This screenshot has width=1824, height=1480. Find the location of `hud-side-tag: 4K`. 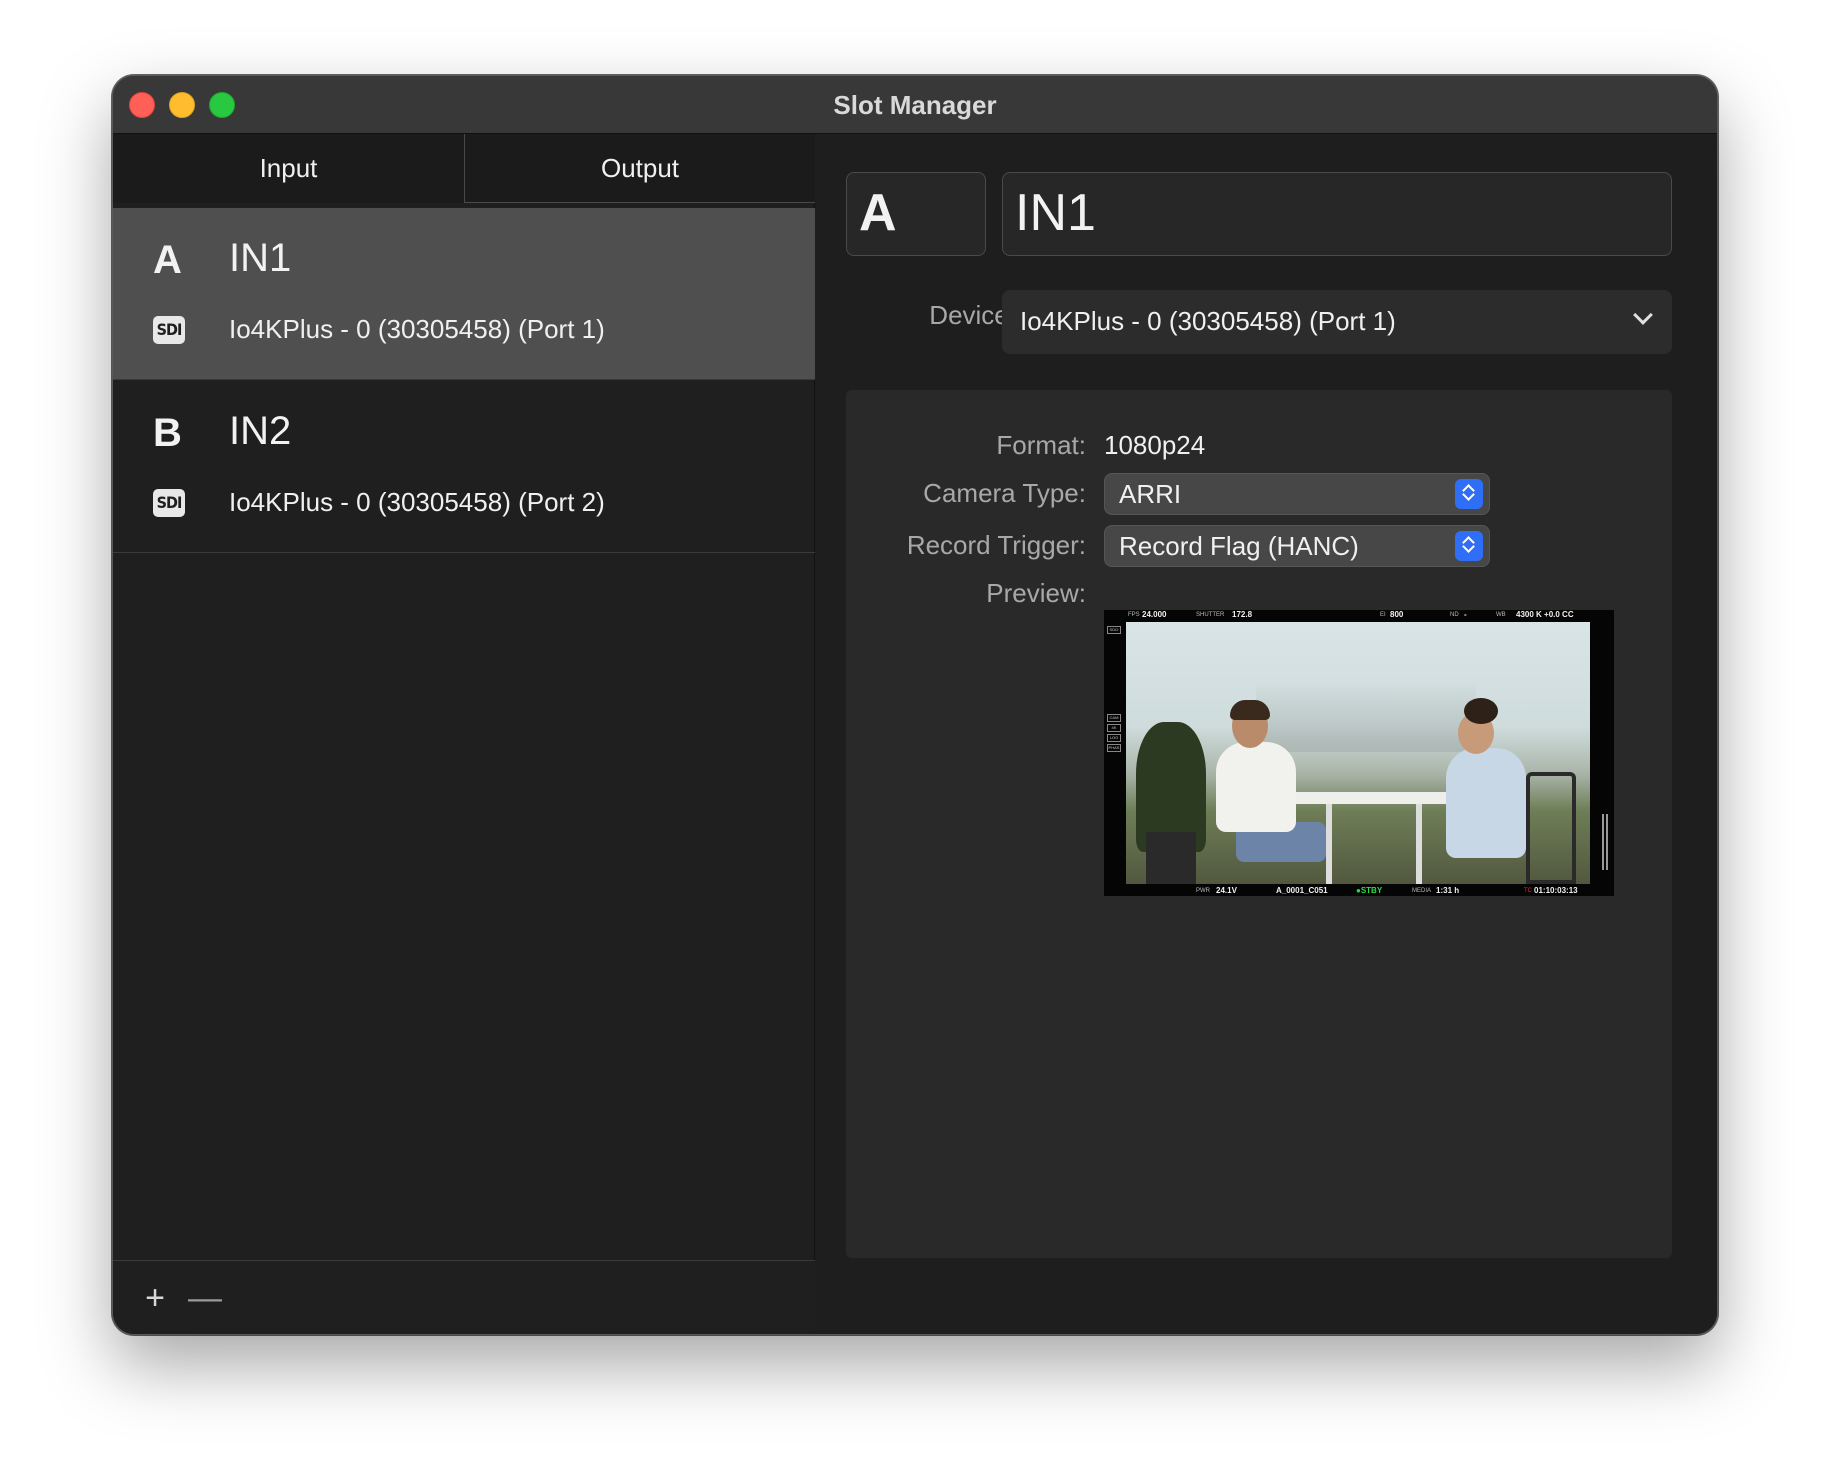

hud-side-tag: 4K is located at coordinates (1114, 728).